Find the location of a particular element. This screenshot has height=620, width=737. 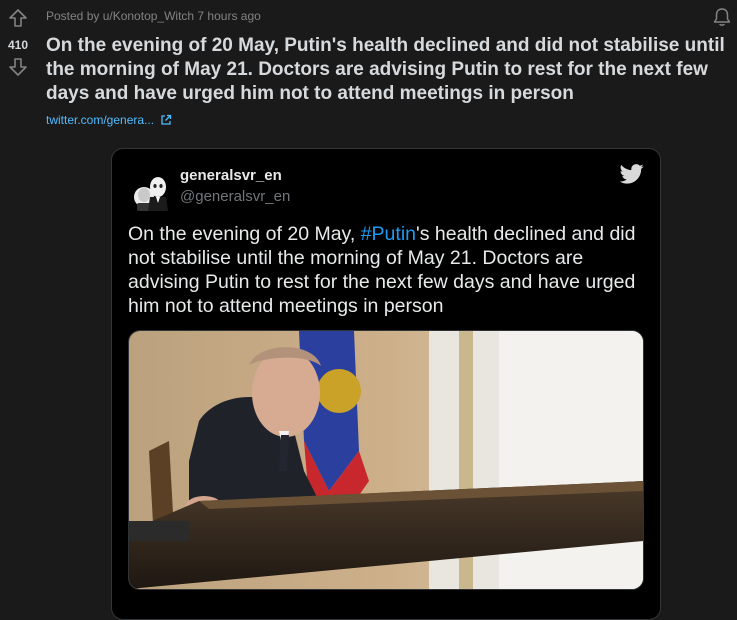

bell-icon is located at coordinates (722, 17).